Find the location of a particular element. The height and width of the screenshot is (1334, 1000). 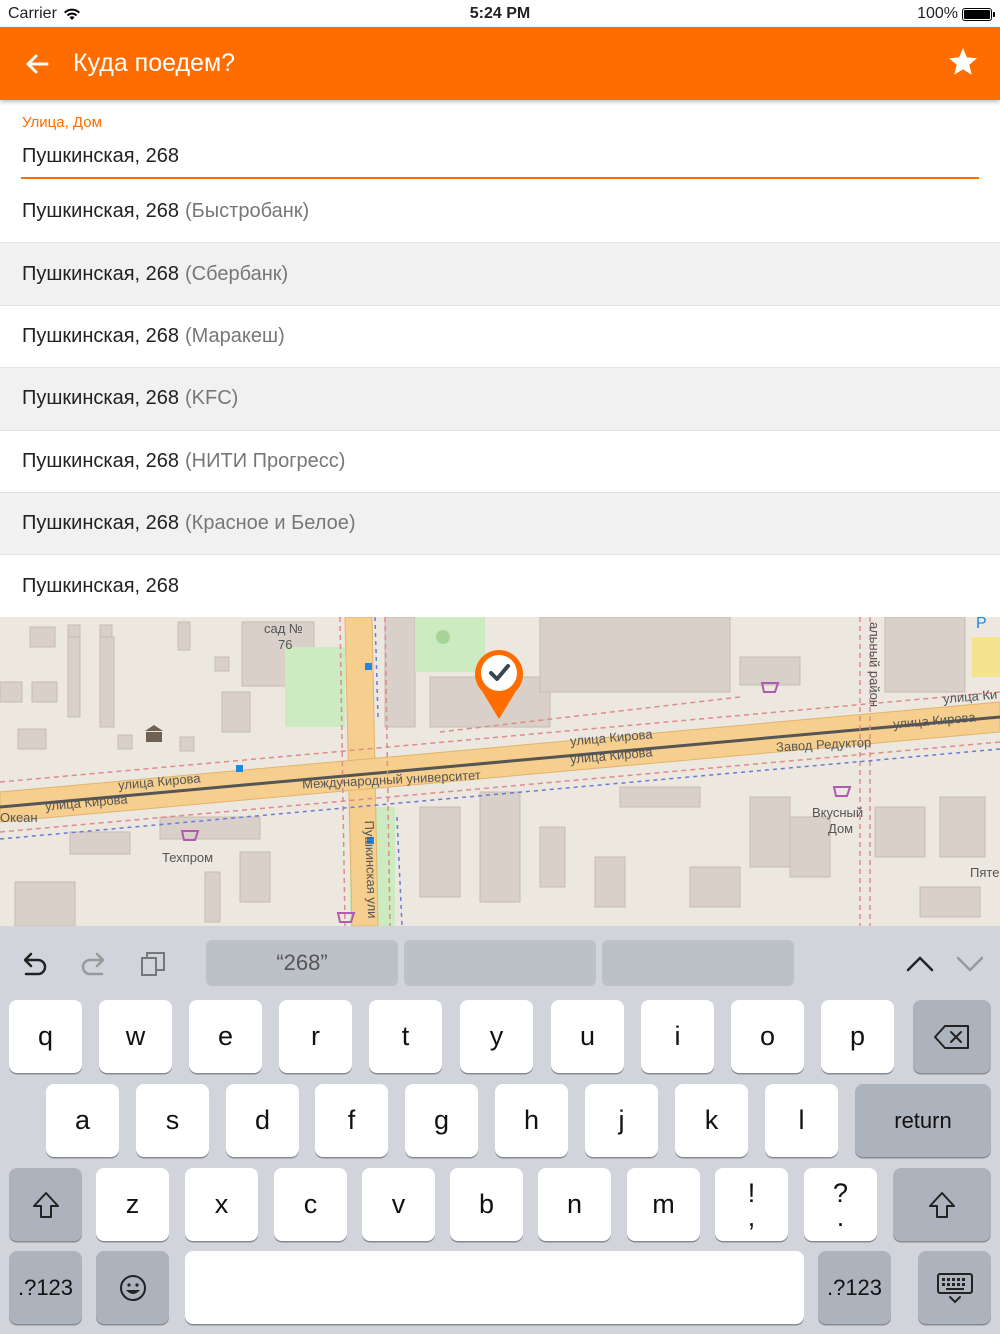

address-field: Улица, Дом Пушкинская, 268 is located at coordinates (500, 140).